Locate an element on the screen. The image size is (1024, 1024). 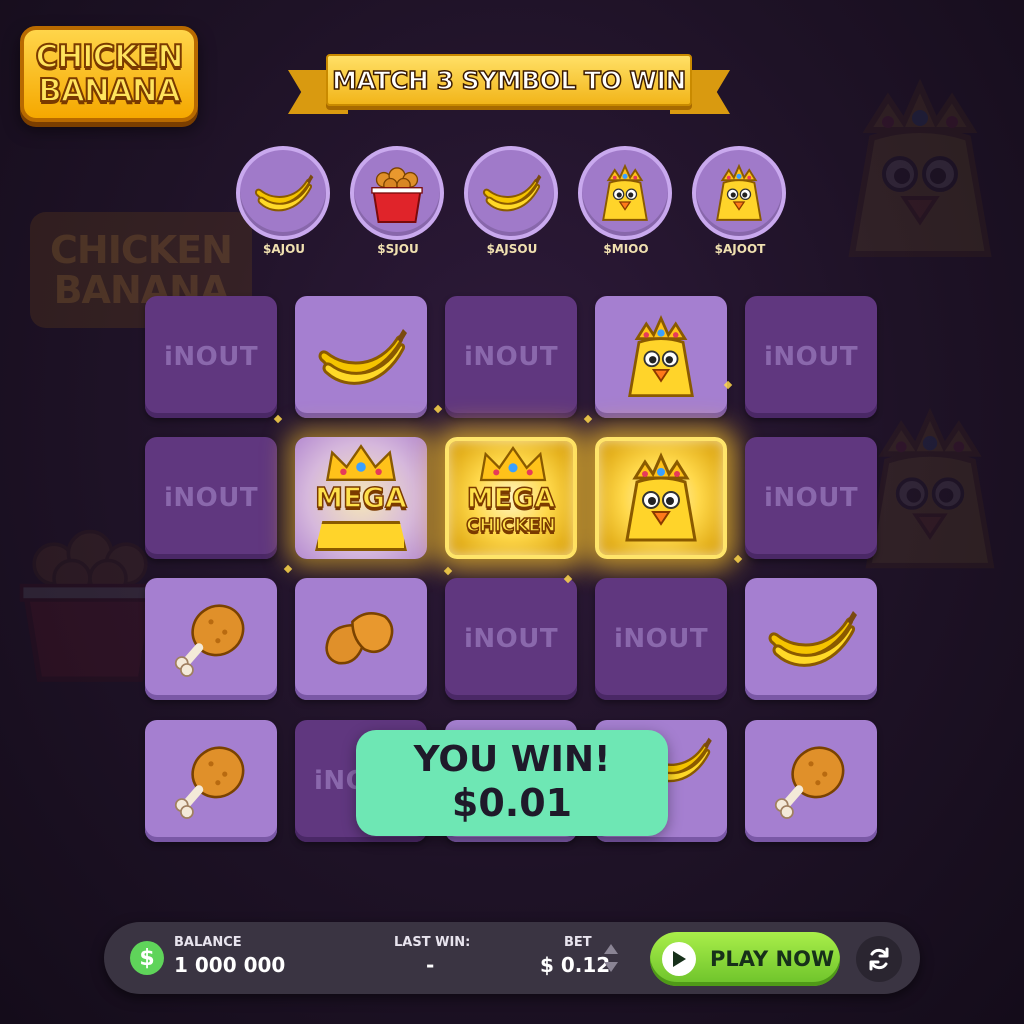
dollar-coin-icon: $ is located at coordinates (147, 958).